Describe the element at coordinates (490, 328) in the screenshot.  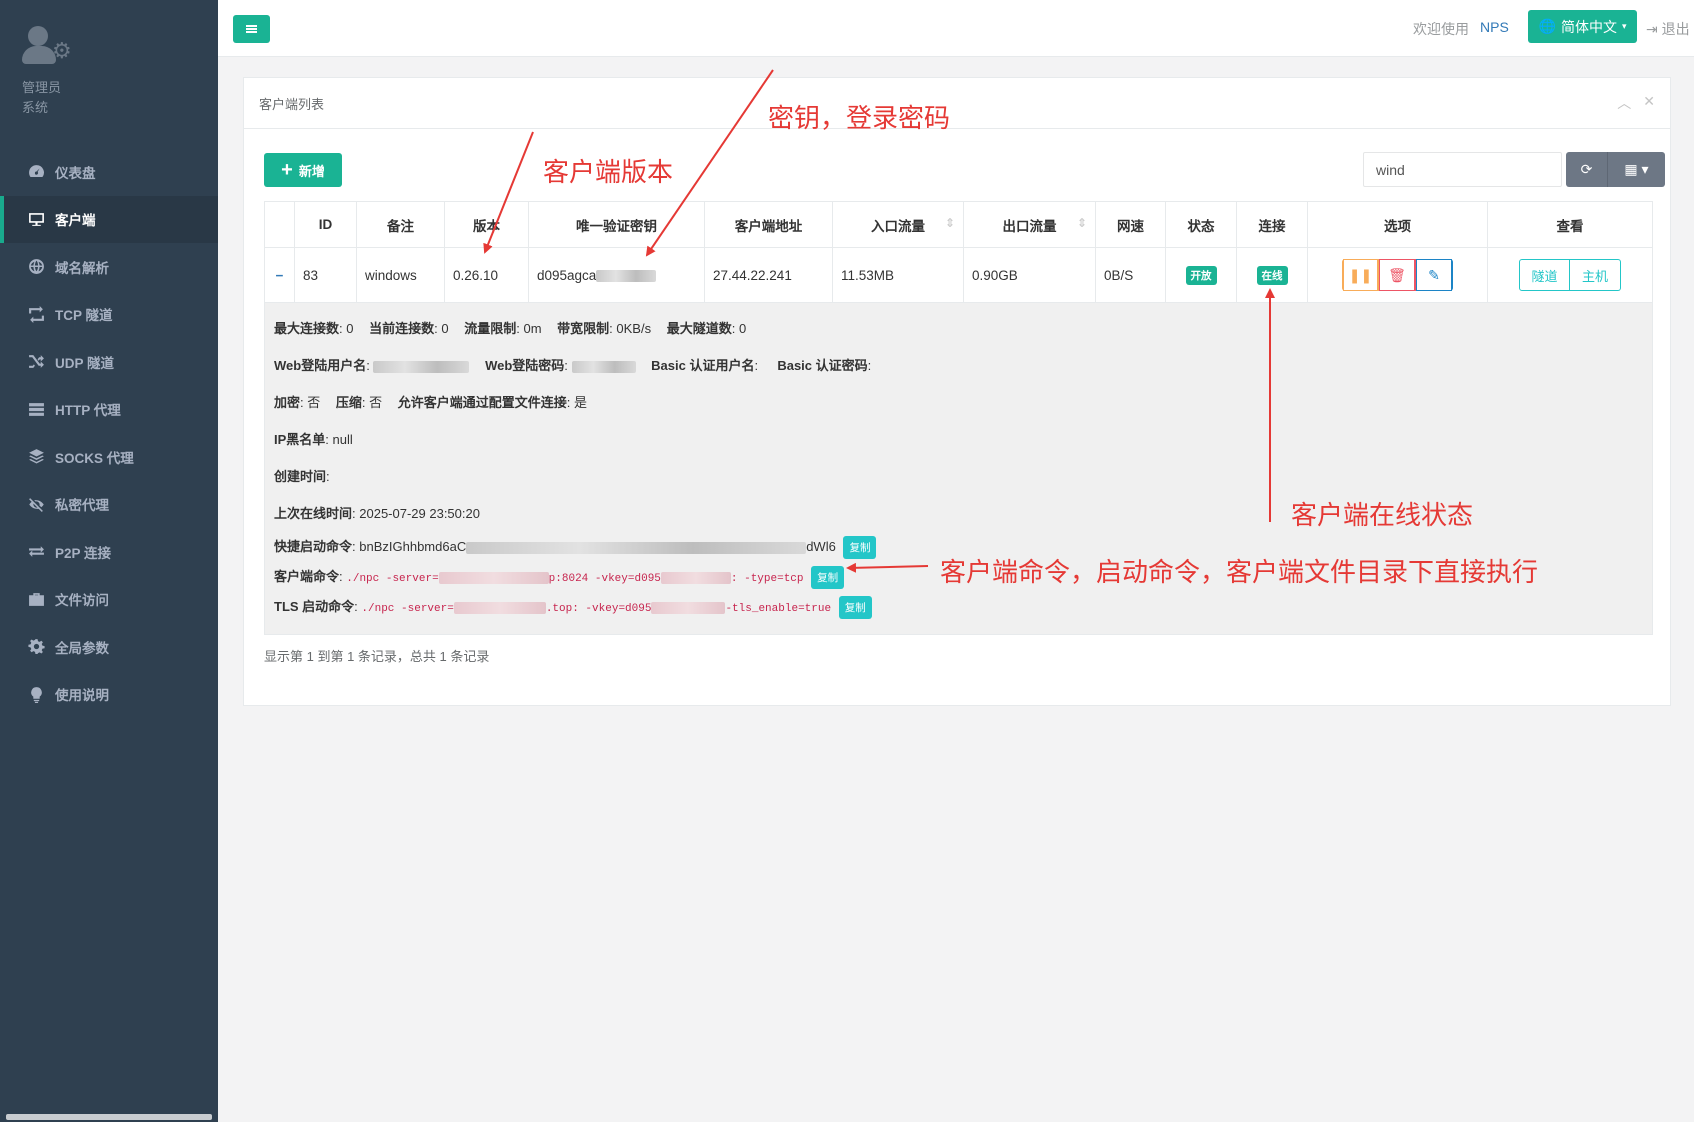
I see `flow-limit-label: 流量限制` at that location.